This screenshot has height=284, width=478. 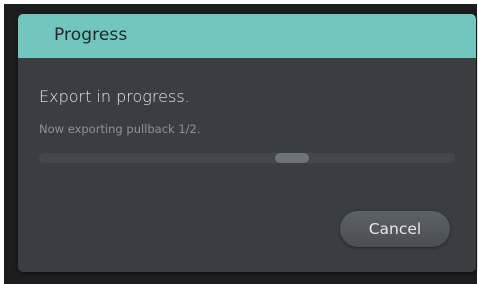 I want to click on progress-bar, so click(x=247, y=158).